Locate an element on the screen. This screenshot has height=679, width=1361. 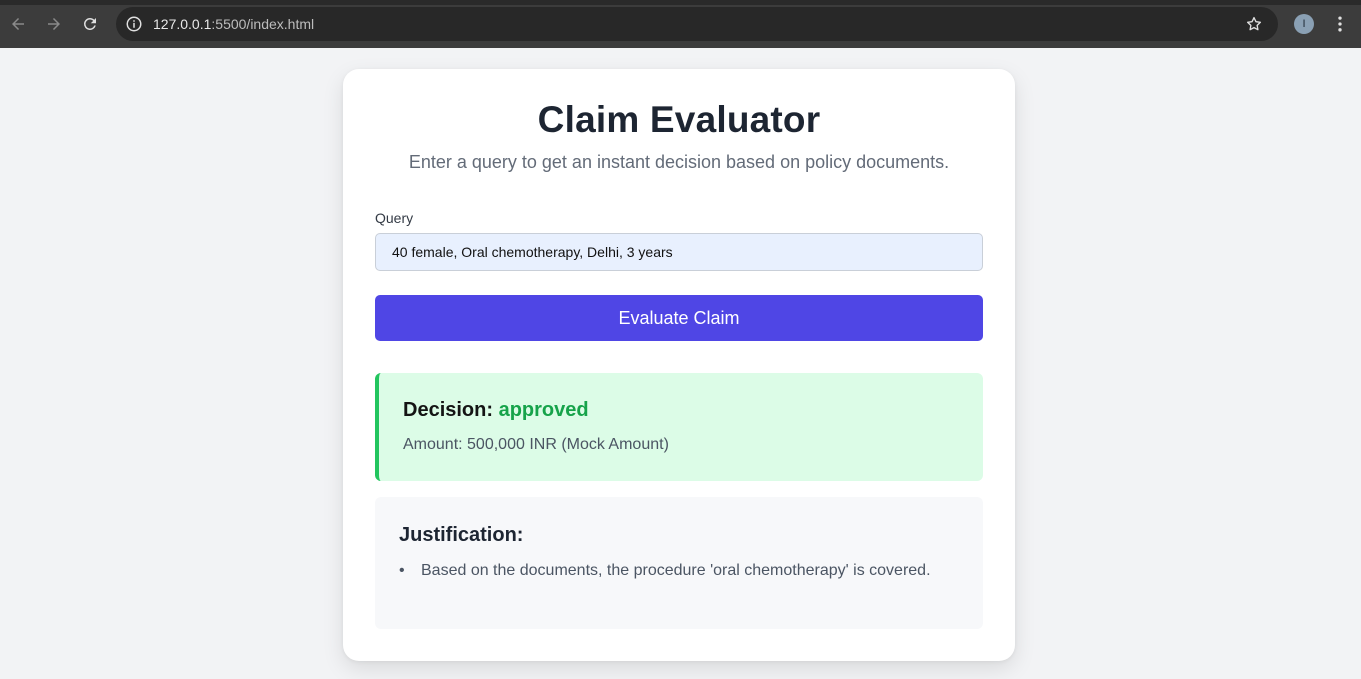
decision-value: approved is located at coordinates (543, 410).